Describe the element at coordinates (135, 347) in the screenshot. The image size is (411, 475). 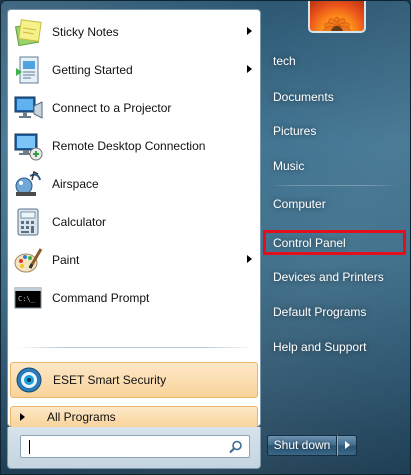
I see `pinned-separator` at that location.